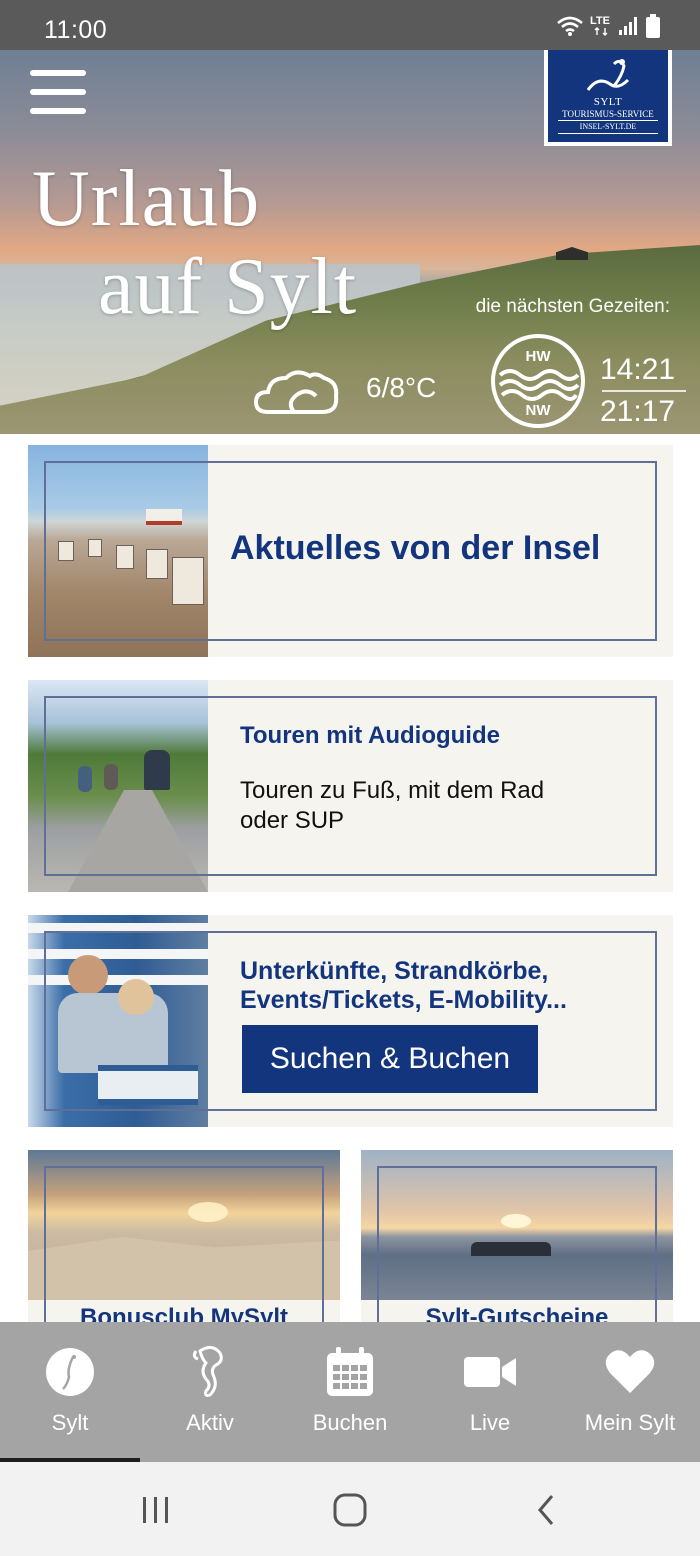 The height and width of the screenshot is (1556, 700). Describe the element at coordinates (572, 306) in the screenshot. I see `tides-caption: die nächsten Gezeiten:` at that location.